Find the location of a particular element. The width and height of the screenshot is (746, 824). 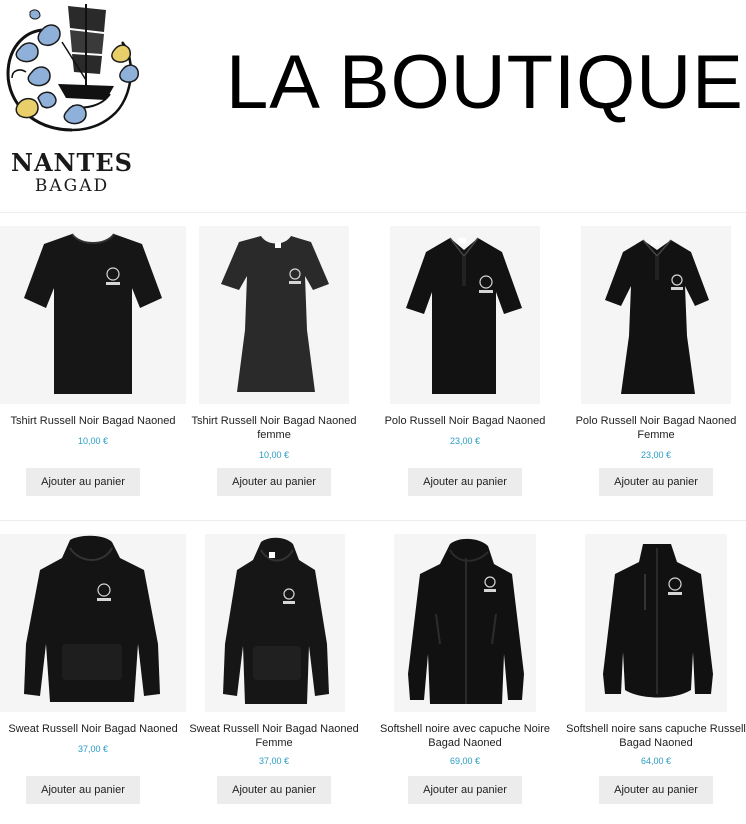

nantes-bagad-logo: NANTES BAGAD is located at coordinates (72, 100).